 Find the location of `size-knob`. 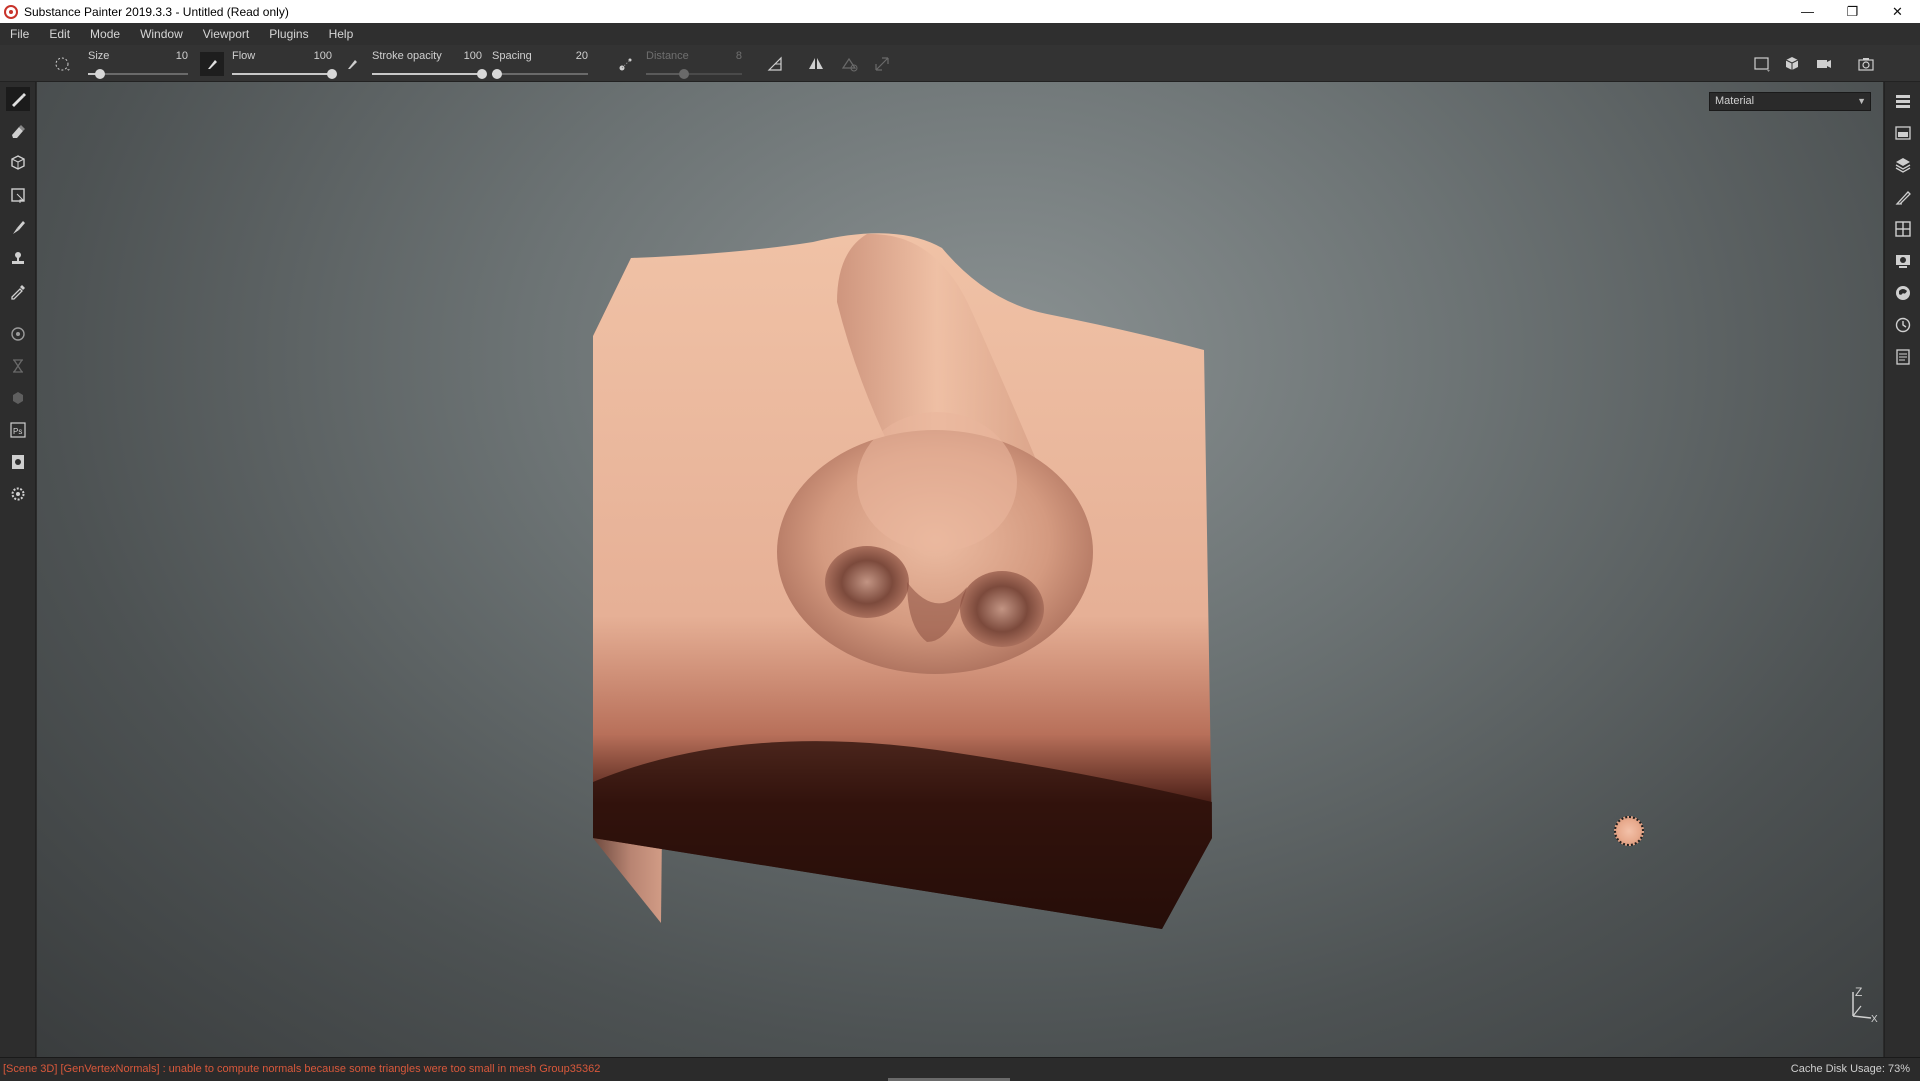

size-knob is located at coordinates (100, 74).